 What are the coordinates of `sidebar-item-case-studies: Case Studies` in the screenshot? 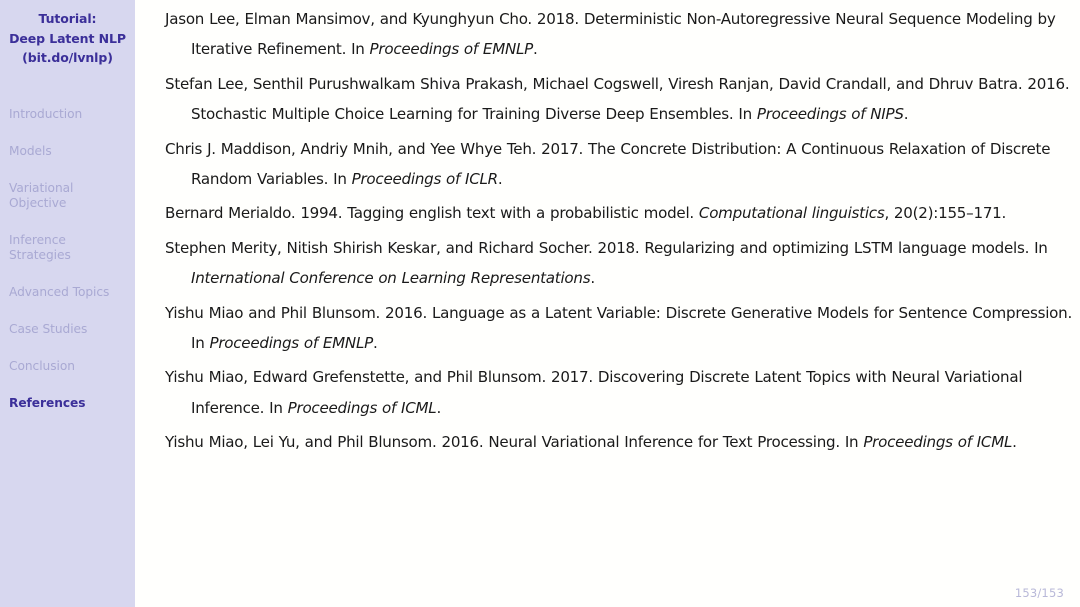 It's located at (67, 329).